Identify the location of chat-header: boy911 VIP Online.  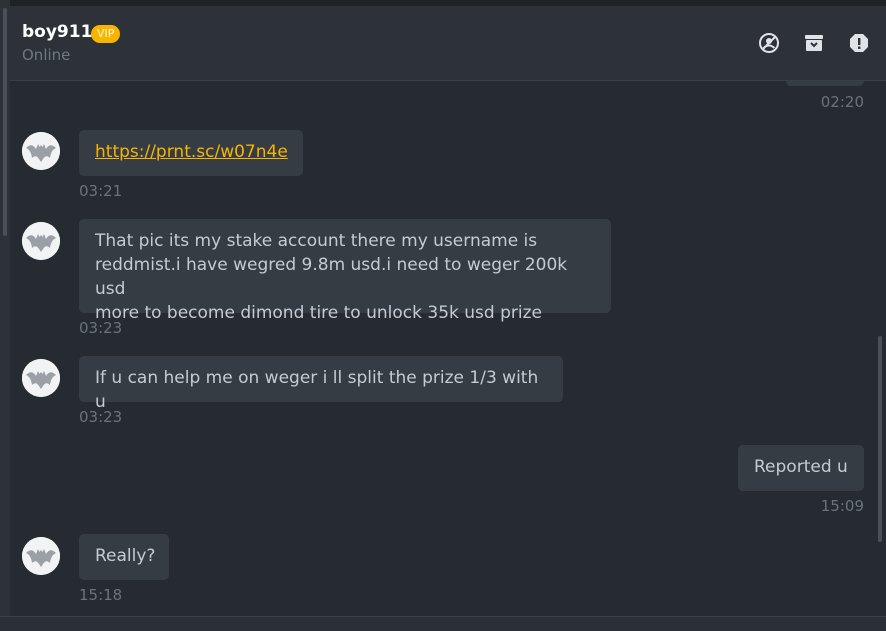
(448, 43).